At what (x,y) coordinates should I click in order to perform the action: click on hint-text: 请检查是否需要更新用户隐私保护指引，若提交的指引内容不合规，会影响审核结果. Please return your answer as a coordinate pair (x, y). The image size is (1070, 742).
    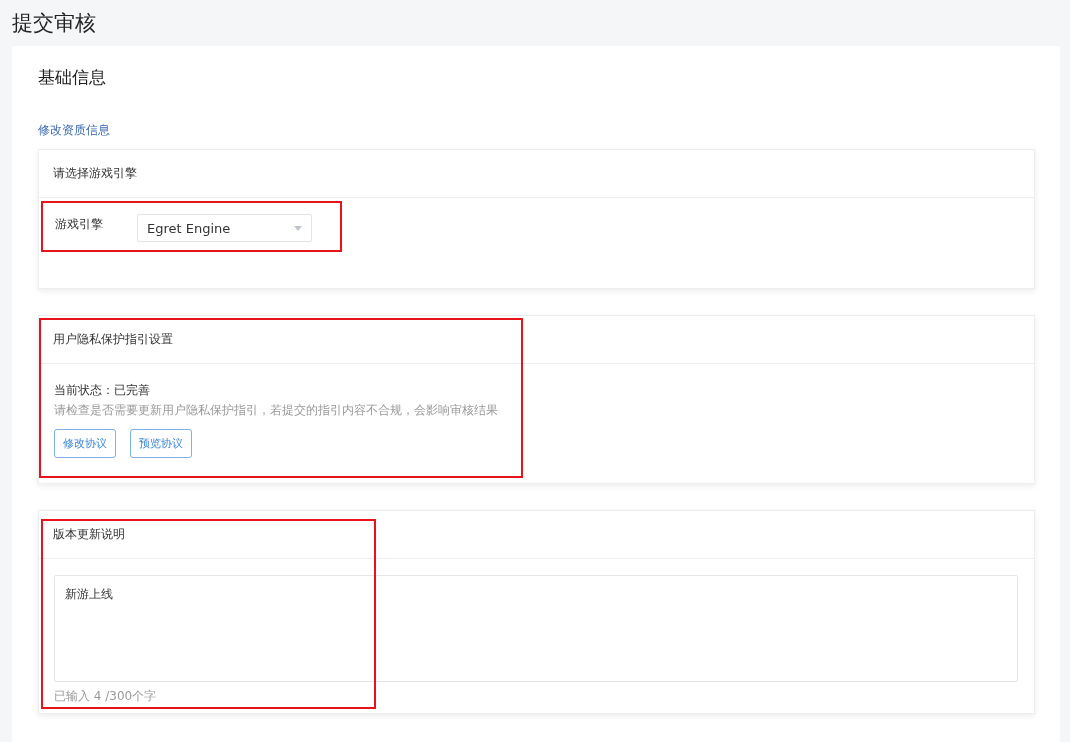
    Looking at the image, I should click on (276, 410).